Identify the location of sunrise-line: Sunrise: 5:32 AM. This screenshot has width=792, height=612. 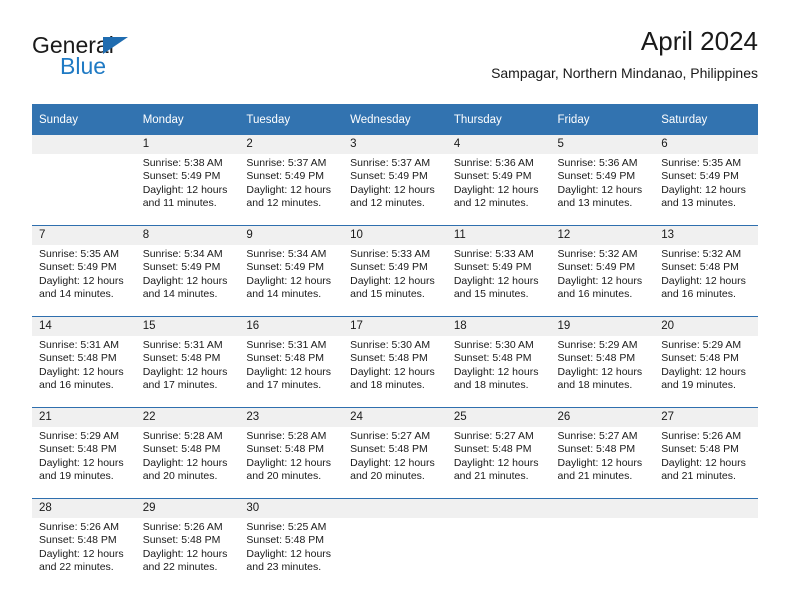
(701, 254).